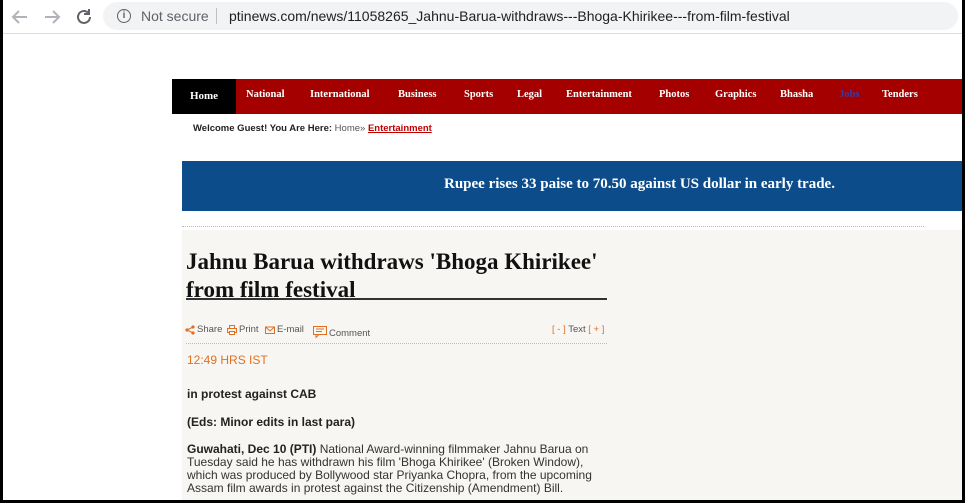 The height and width of the screenshot is (503, 965). I want to click on breadcrumb-entertainment: Entertainment, so click(400, 128).